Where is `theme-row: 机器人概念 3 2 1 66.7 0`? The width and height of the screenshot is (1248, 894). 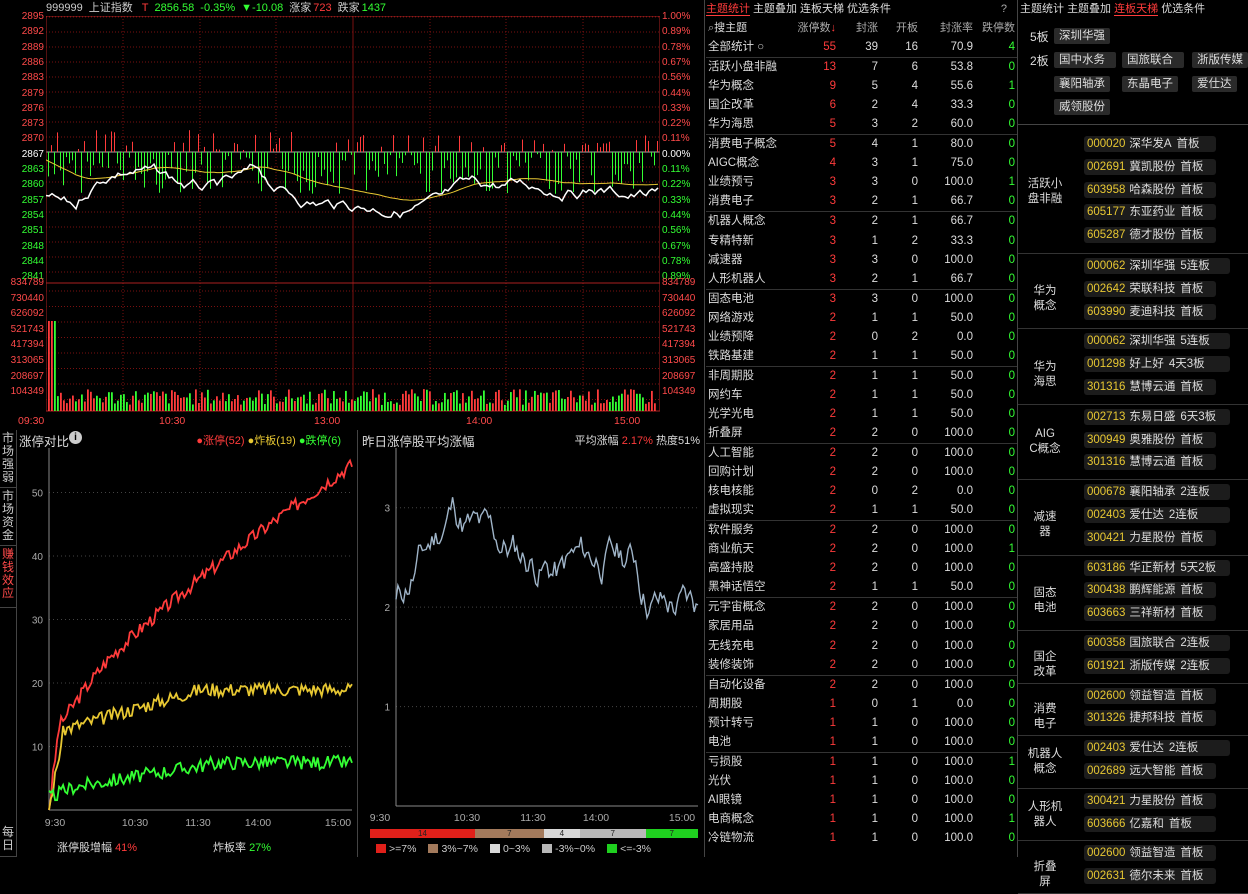
theme-row: 机器人概念 3 2 1 66.7 0 is located at coordinates (861, 221).